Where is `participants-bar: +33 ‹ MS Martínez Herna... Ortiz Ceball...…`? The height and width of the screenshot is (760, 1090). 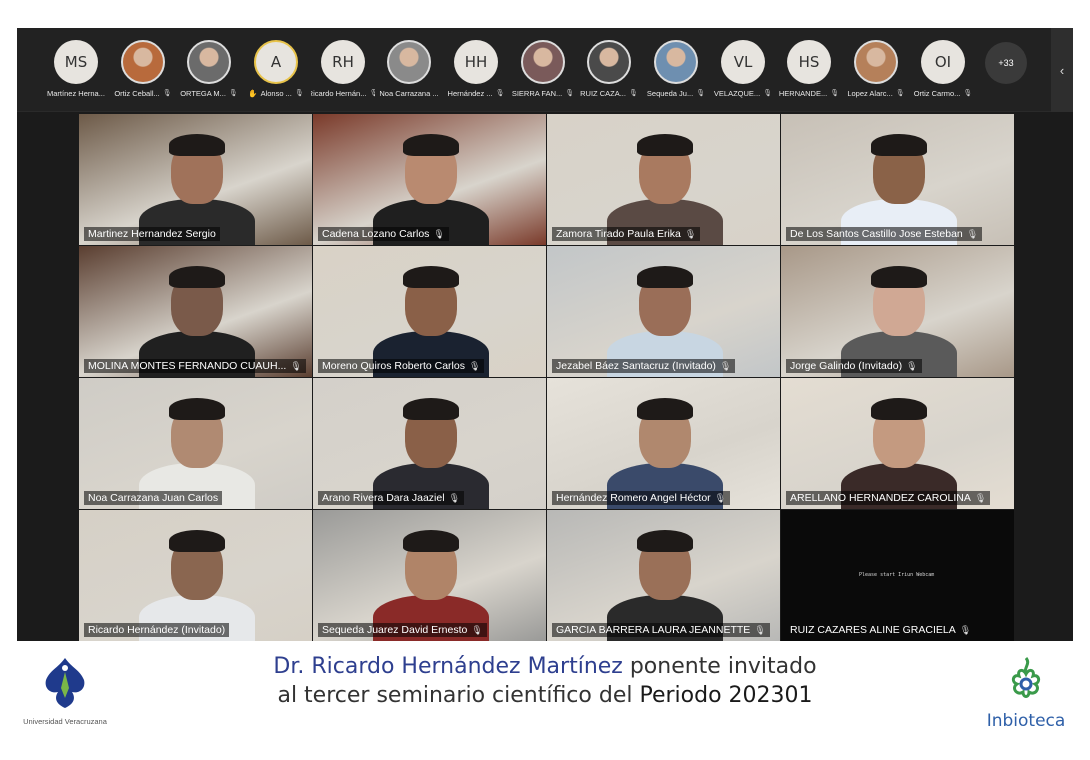 participants-bar: +33 ‹ MS Martínez Herna... Ortiz Ceball...… is located at coordinates (545, 70).